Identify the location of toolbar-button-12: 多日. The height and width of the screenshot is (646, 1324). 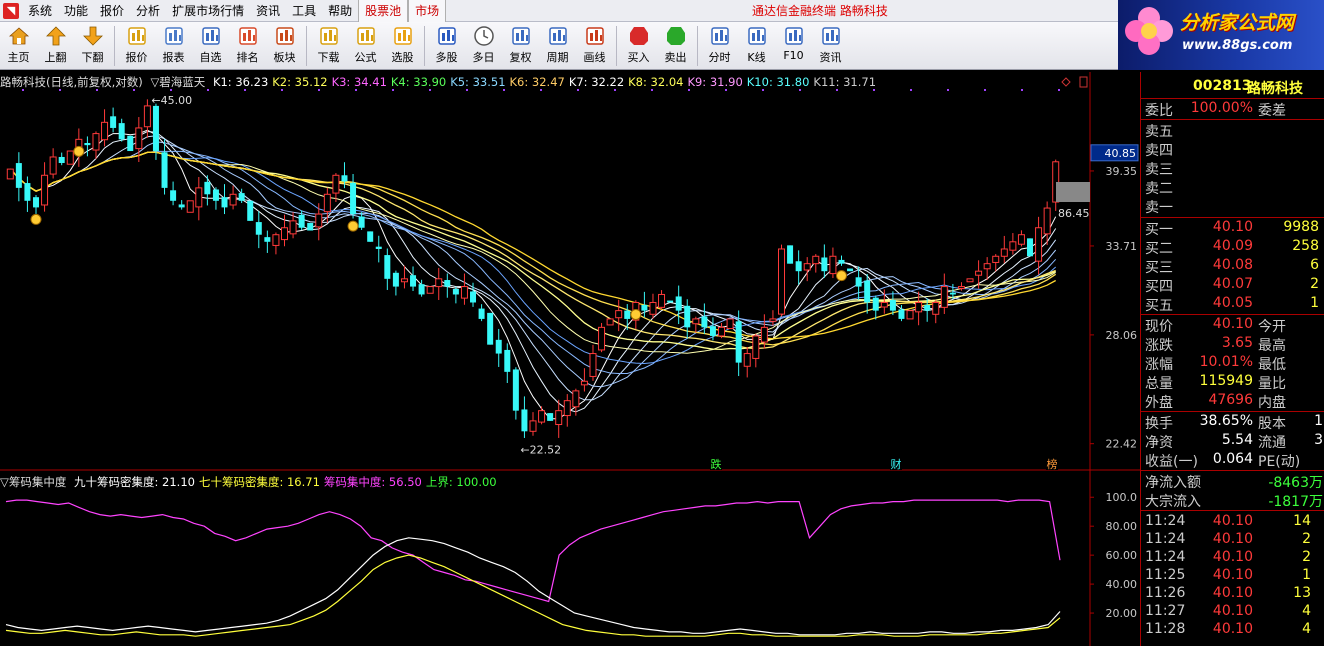
(483, 46).